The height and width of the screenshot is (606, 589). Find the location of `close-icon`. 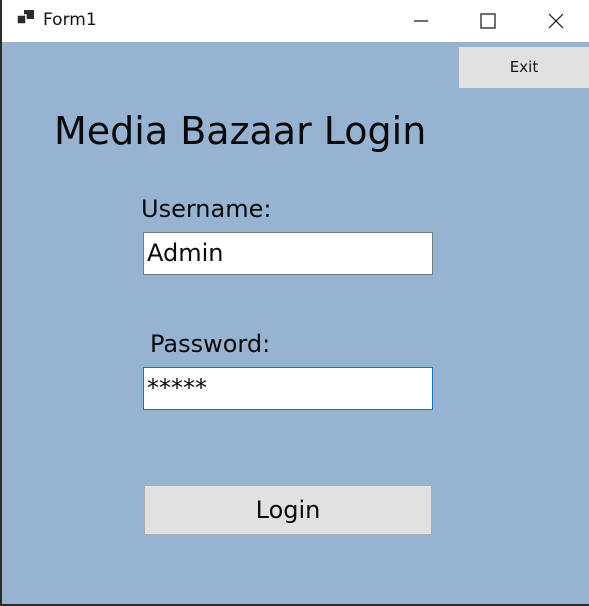

close-icon is located at coordinates (556, 21).